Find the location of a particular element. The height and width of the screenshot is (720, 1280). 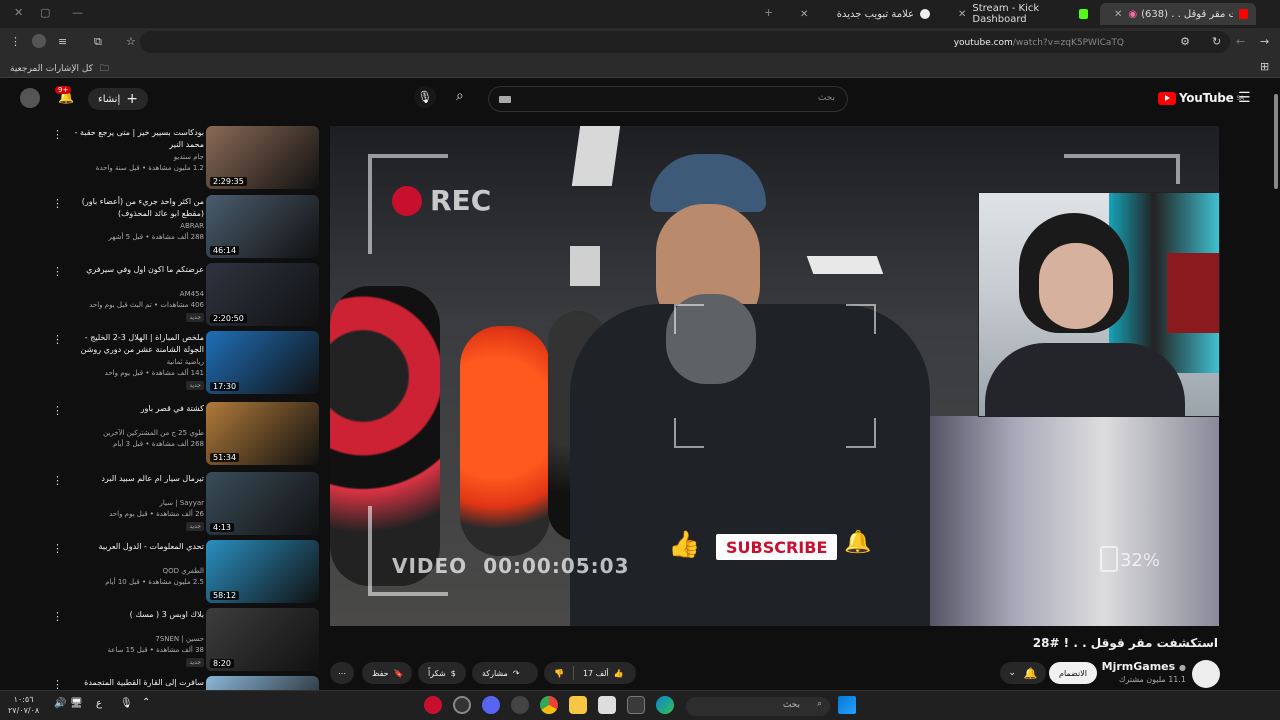

channel-name: ABRAR is located at coordinates (129, 226).